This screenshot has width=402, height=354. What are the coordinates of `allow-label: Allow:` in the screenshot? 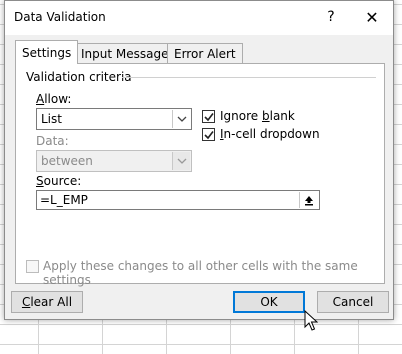 It's located at (54, 99).